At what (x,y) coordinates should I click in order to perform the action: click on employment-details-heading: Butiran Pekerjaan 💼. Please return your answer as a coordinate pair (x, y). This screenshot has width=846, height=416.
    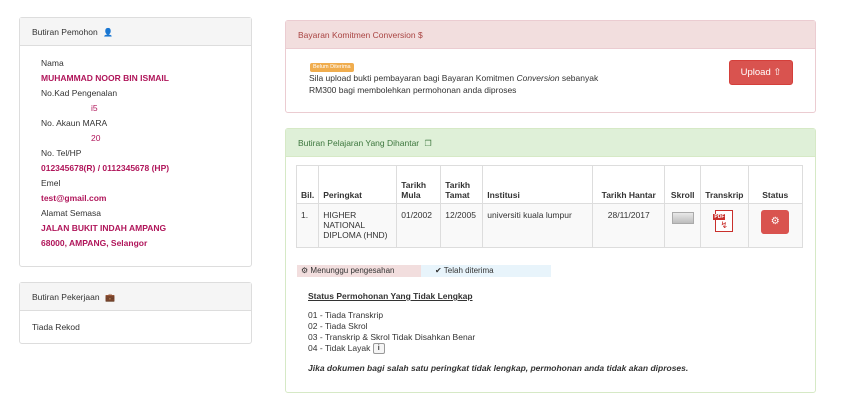
    Looking at the image, I should click on (135, 297).